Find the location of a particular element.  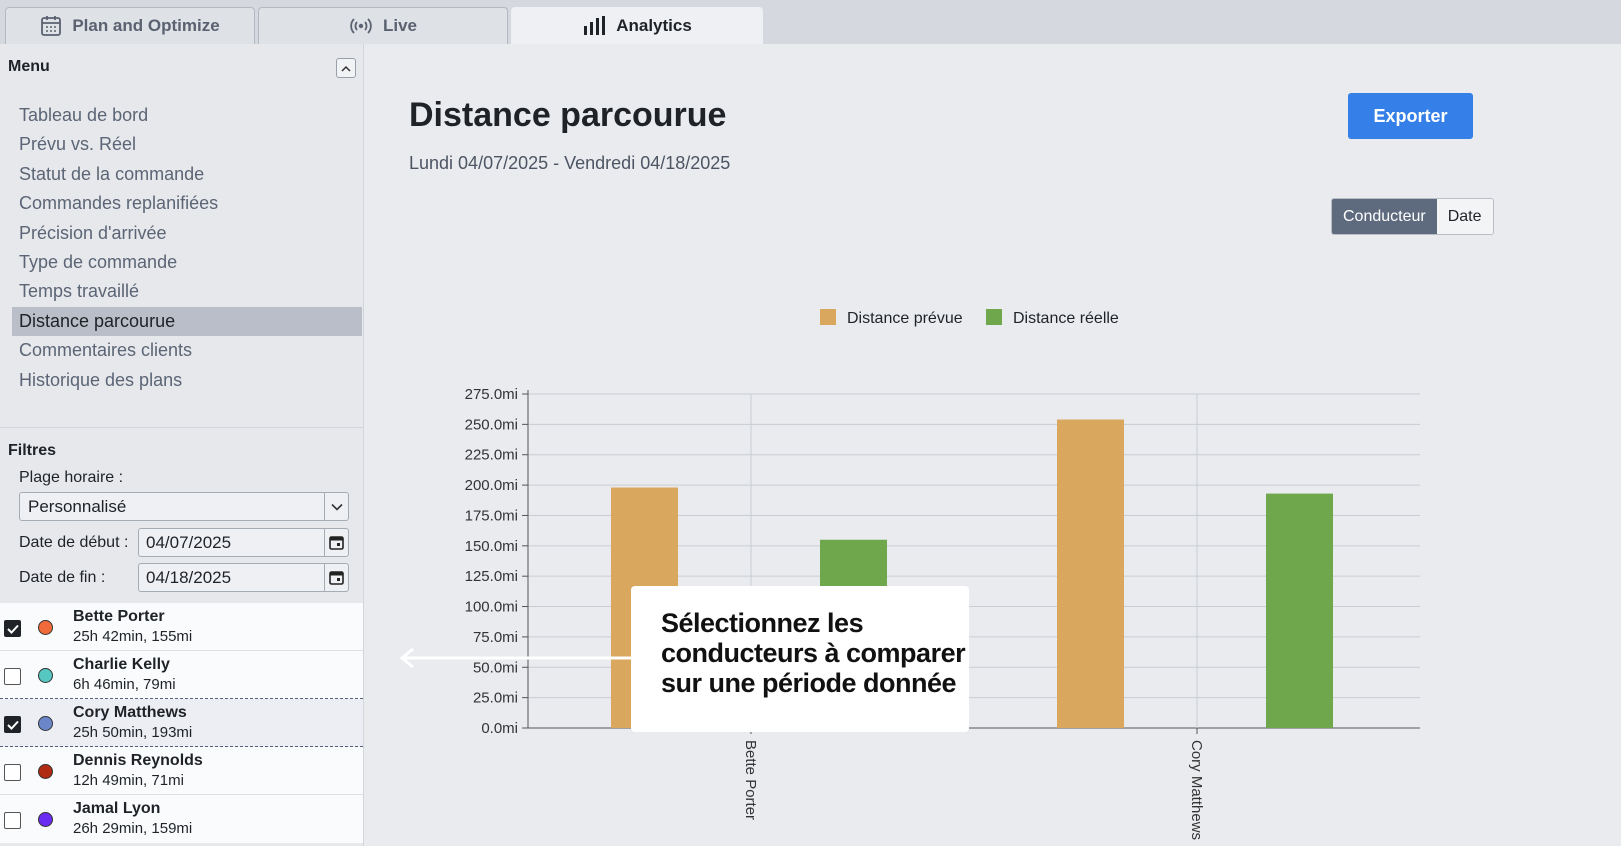

callout-line: sur une période donnée is located at coordinates (809, 683).